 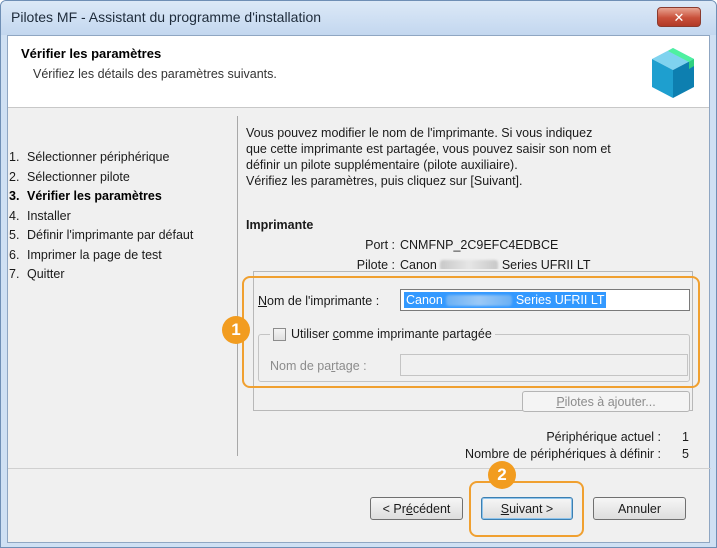 What do you see at coordinates (89, 157) in the screenshot?
I see `step-item: 1. Sélectionner périphérique` at bounding box center [89, 157].